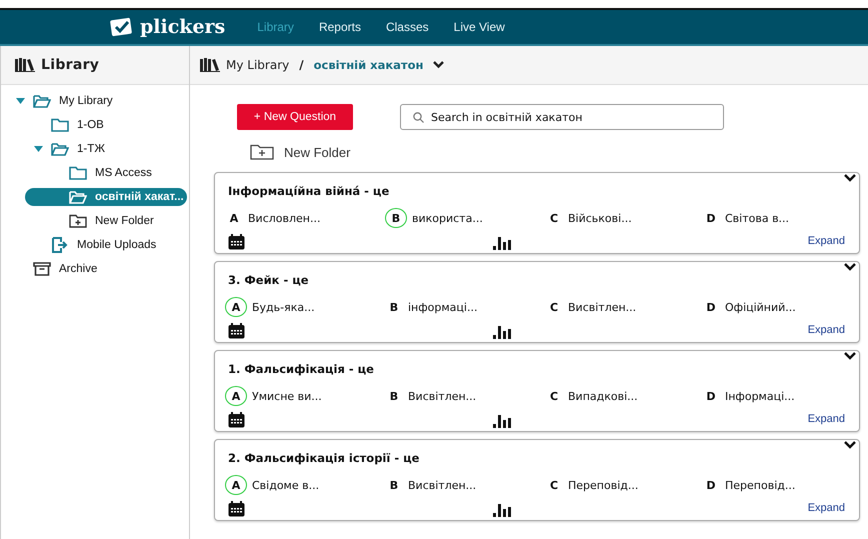 The image size is (868, 539). I want to click on tree-item: MS Access, so click(95, 173).